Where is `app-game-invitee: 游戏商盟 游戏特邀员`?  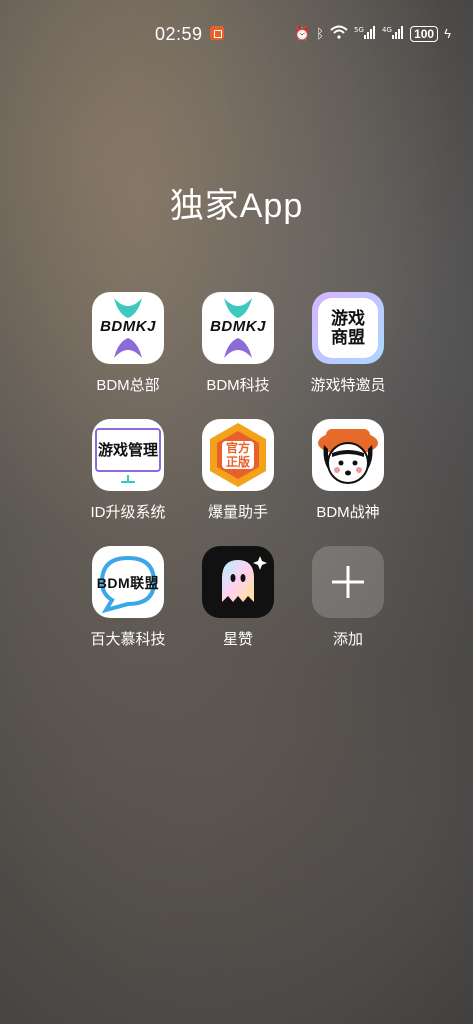 app-game-invitee: 游戏商盟 游戏特邀员 is located at coordinates (348, 343).